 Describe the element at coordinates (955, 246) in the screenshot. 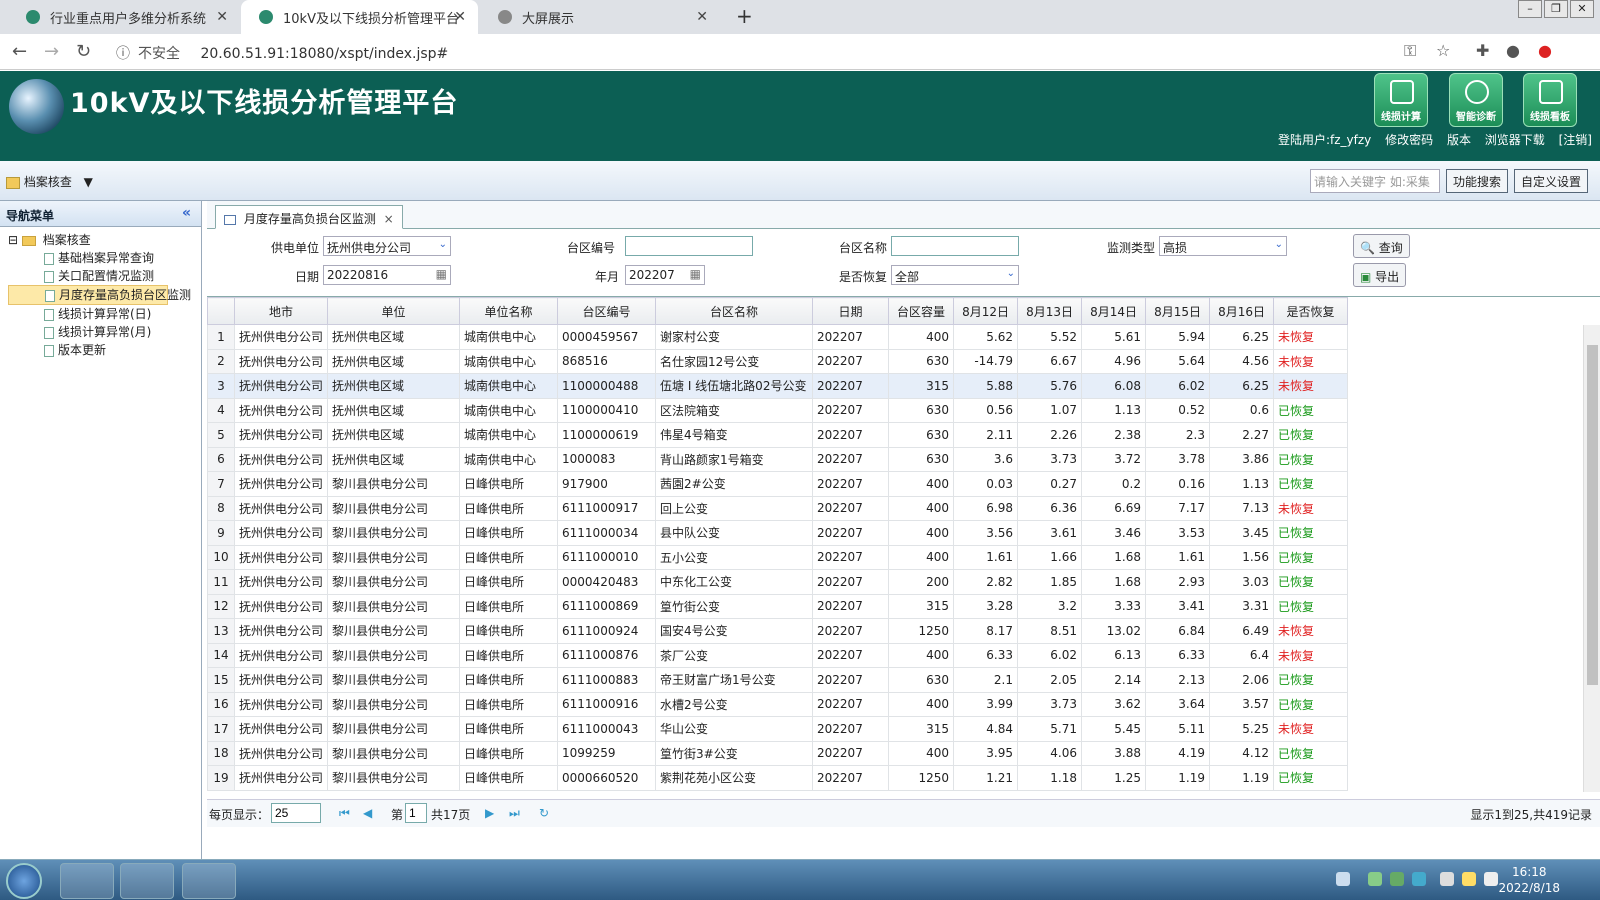

I see `area-name-input` at that location.